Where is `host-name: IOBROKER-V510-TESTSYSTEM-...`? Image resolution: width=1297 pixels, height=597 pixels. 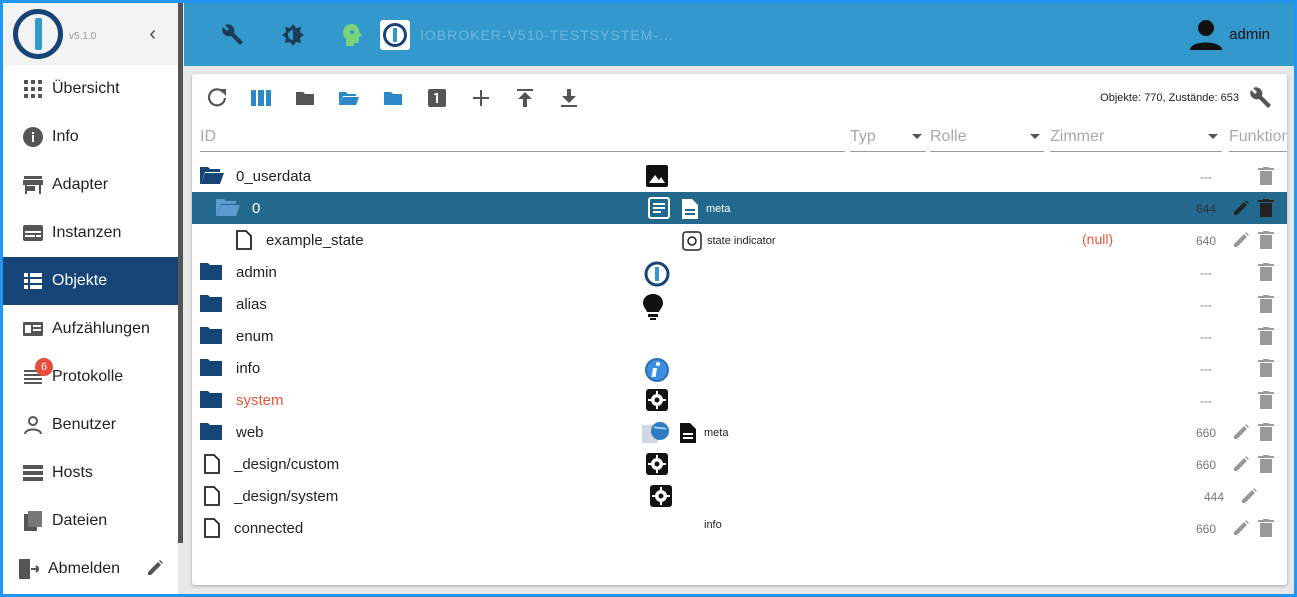
host-name: IOBROKER-V510-TESTSYSTEM-... is located at coordinates (547, 35).